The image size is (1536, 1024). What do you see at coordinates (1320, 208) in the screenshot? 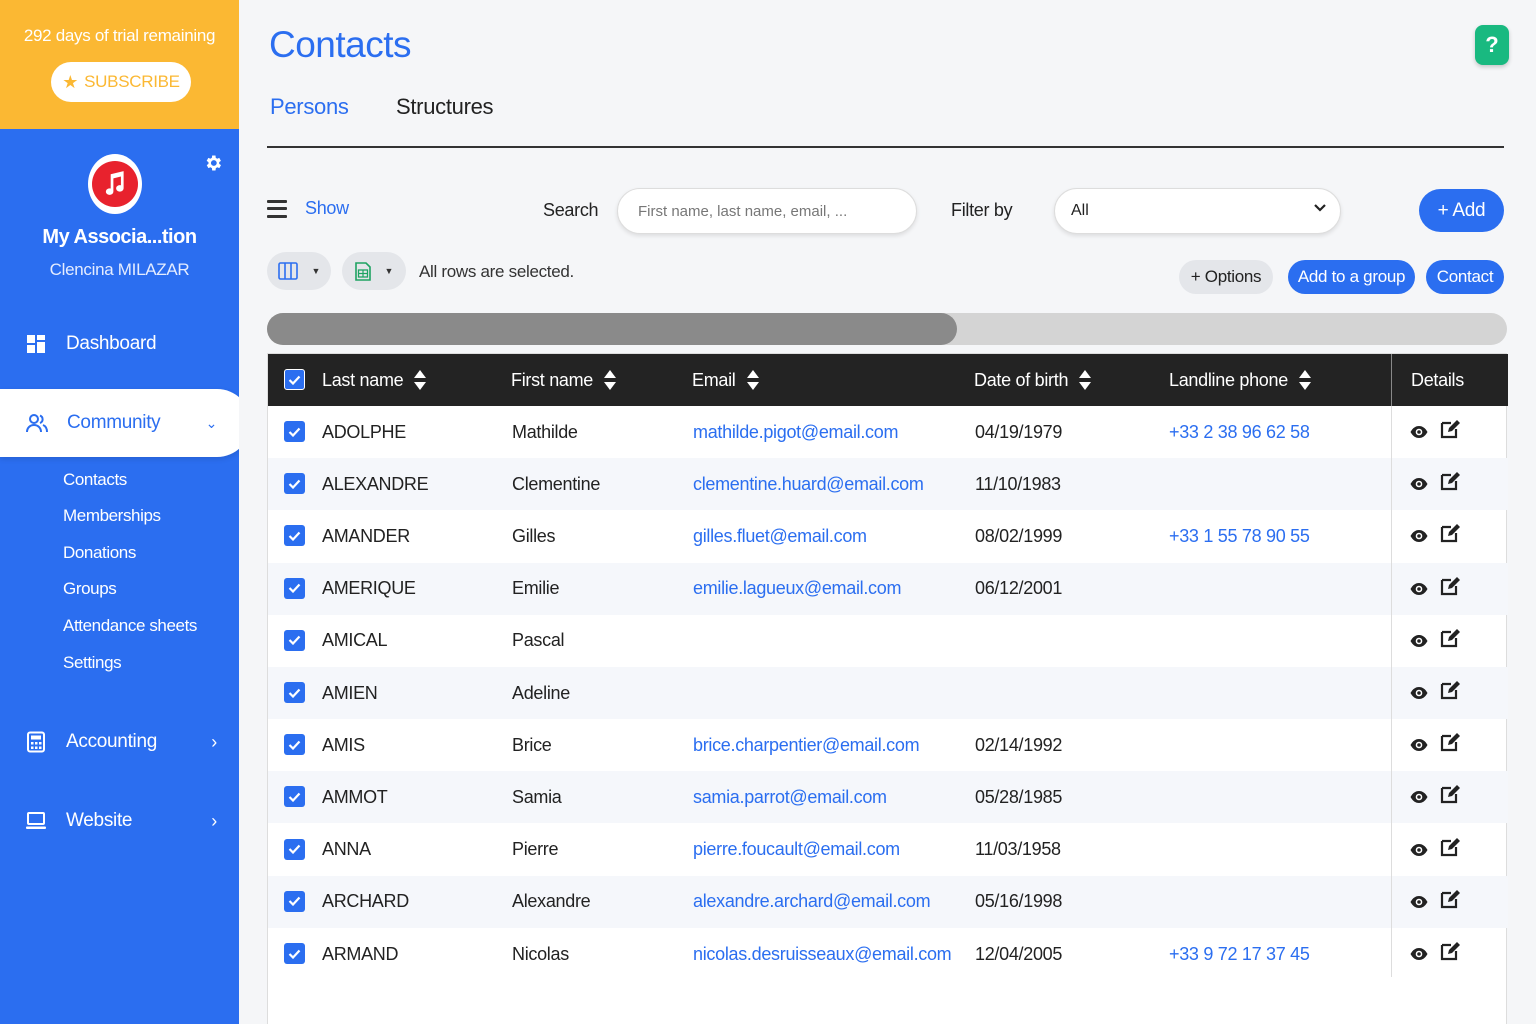
I see `chevron-down-icon` at bounding box center [1320, 208].